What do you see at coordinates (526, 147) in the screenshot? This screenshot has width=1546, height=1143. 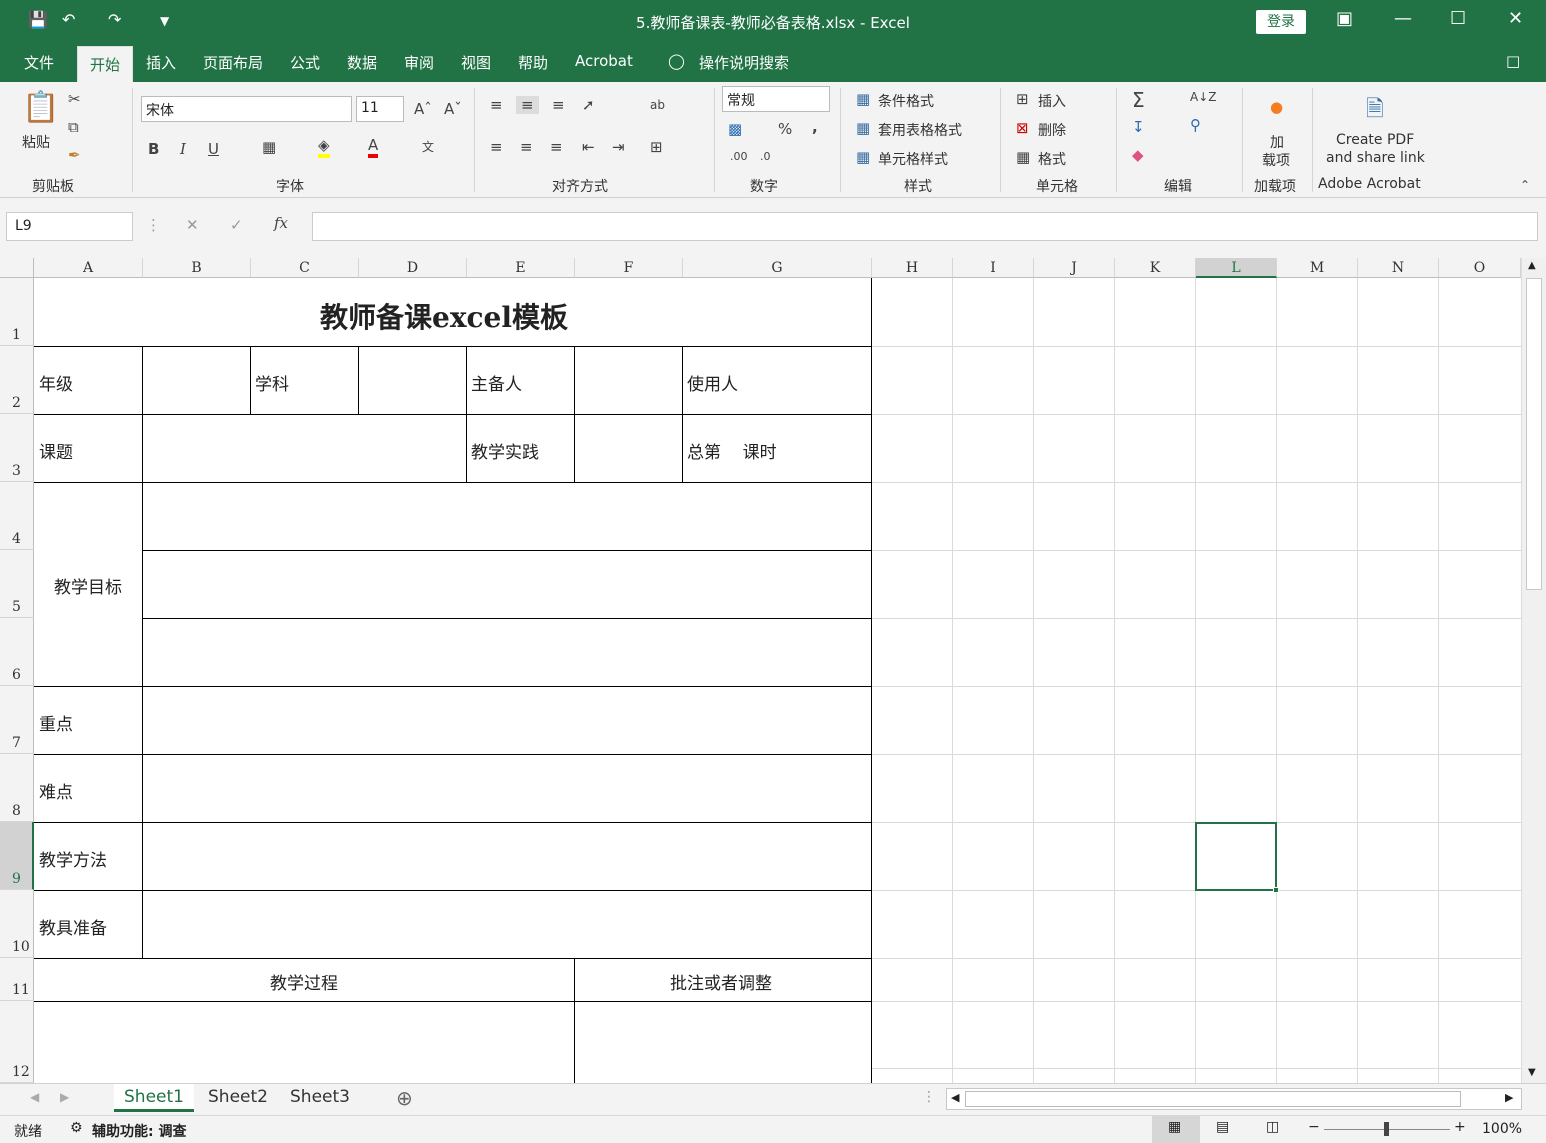 I see `align-center-icon: ≡` at bounding box center [526, 147].